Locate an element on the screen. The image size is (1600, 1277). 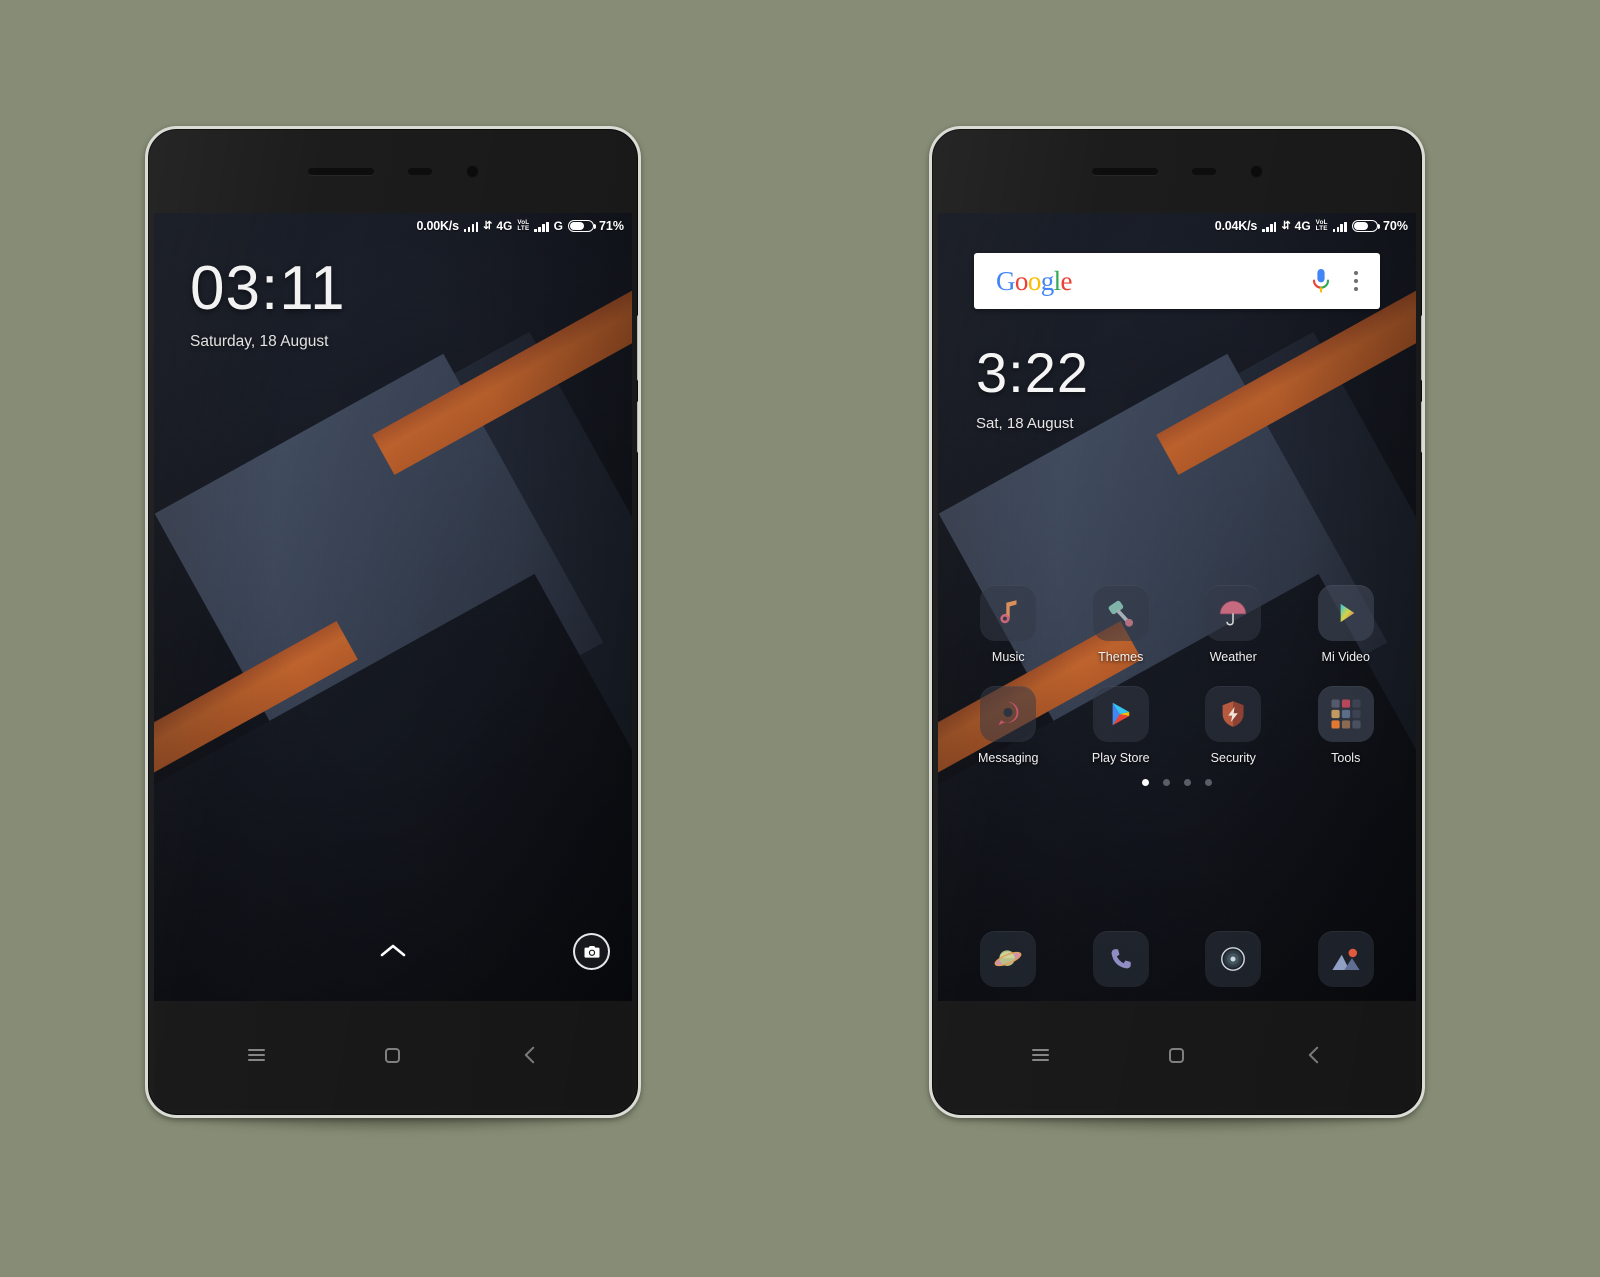
google-logo-letter-o1: o is located at coordinates (1021, 280).